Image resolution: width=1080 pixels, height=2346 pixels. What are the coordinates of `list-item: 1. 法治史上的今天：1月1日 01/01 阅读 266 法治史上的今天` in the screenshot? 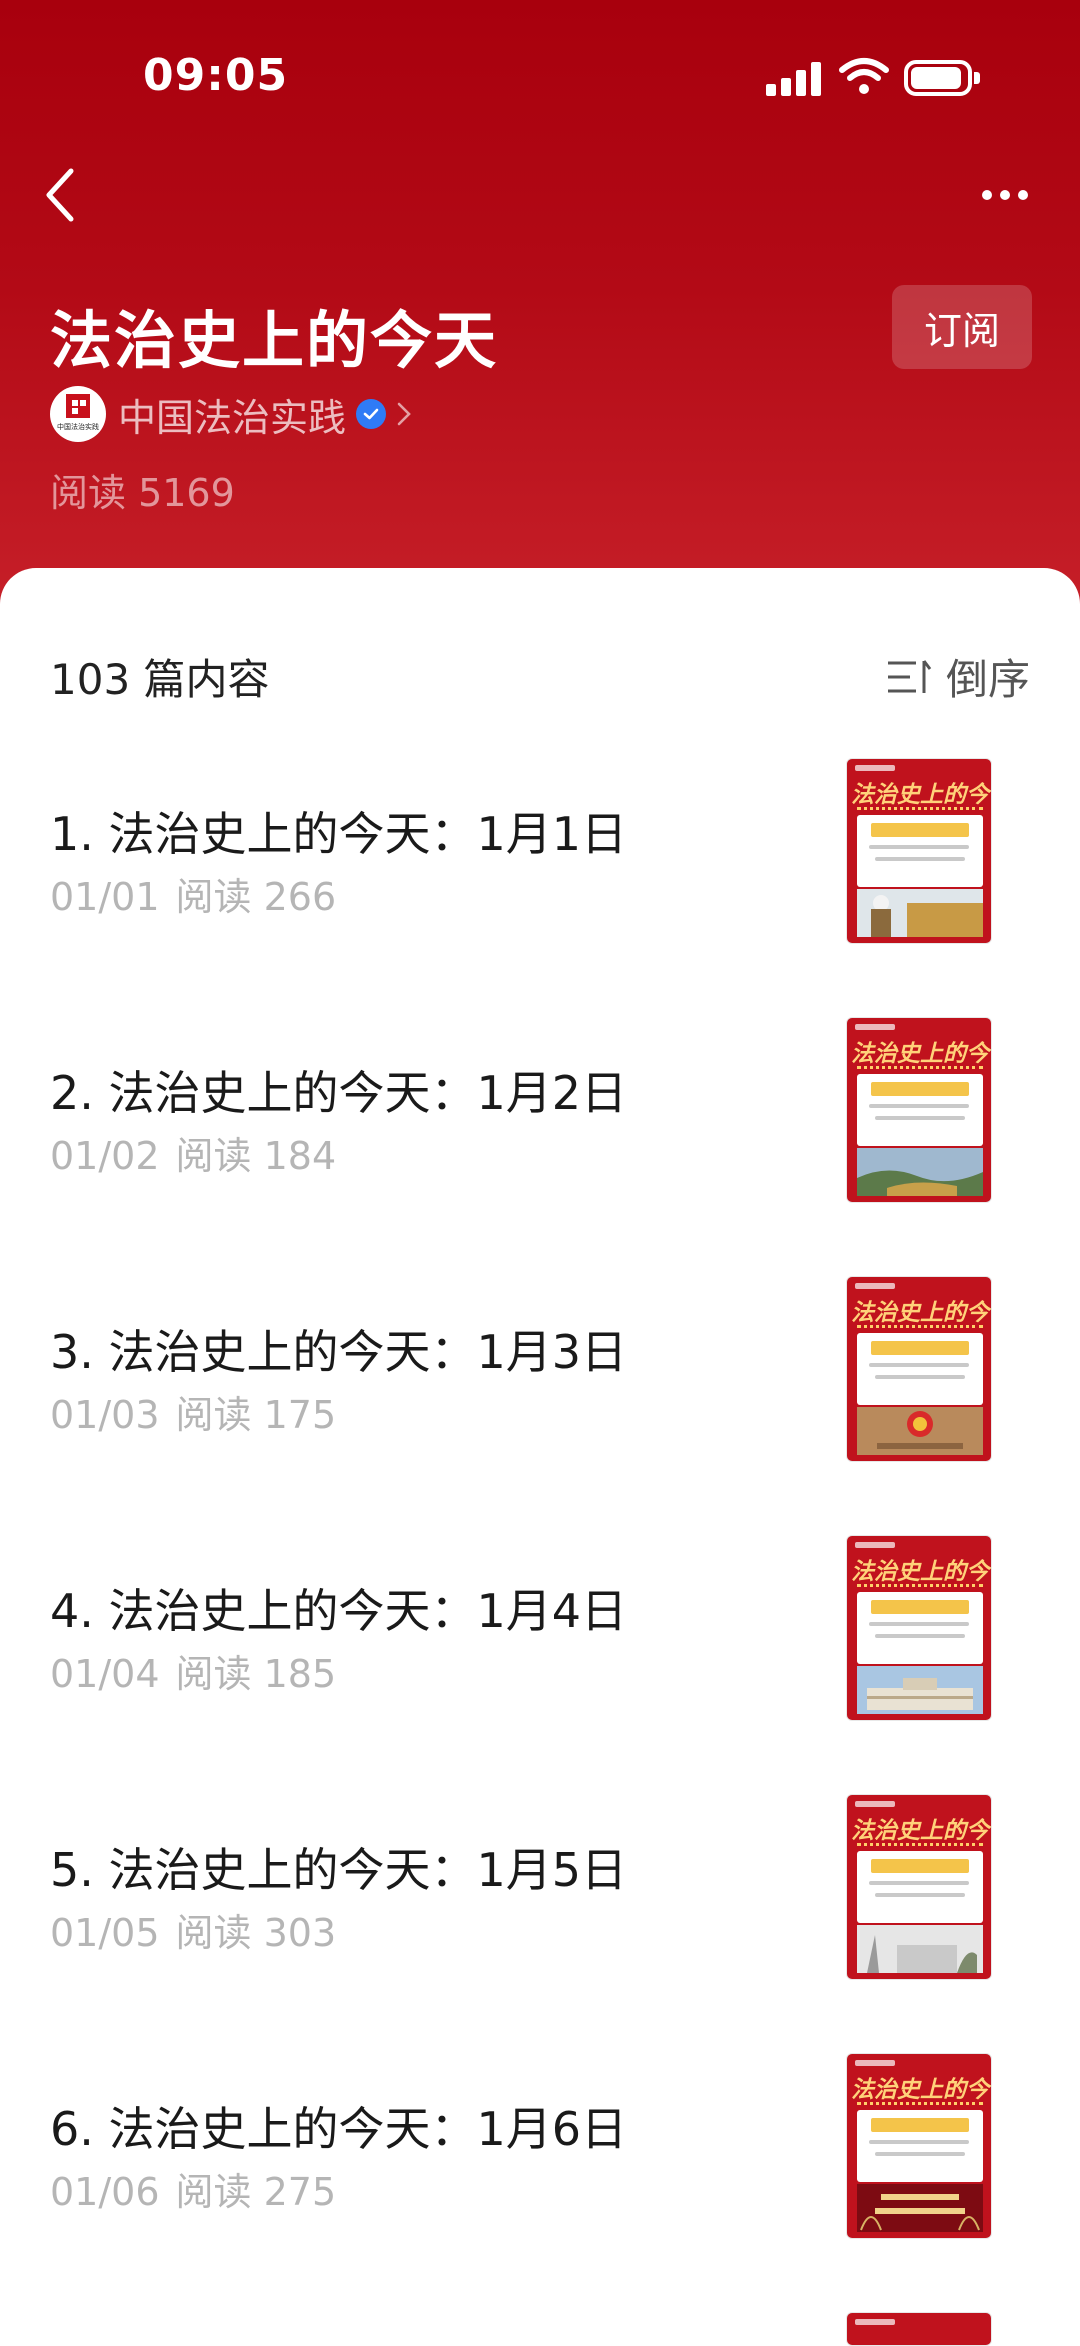 It's located at (540, 853).